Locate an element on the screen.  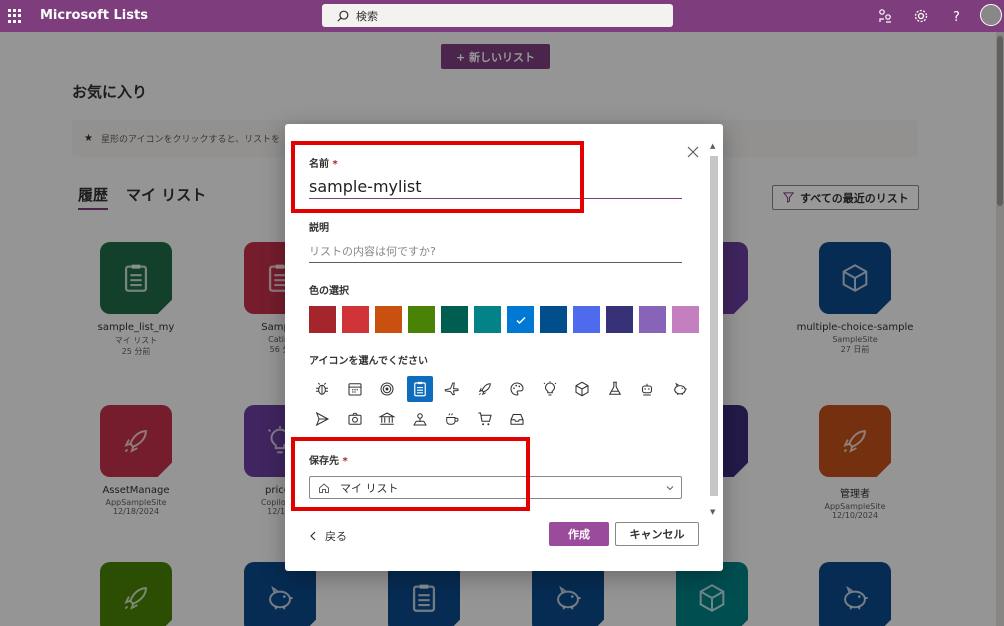
target-icon is located at coordinates (387, 389).